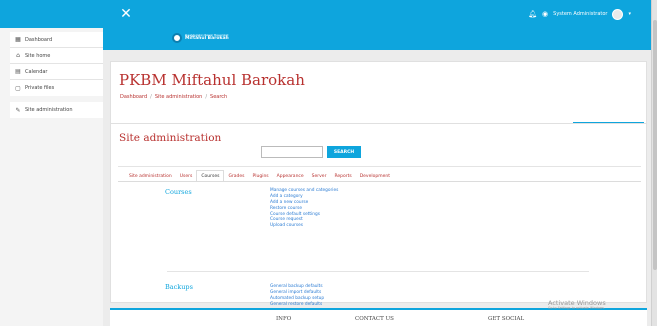 The width and height of the screenshot is (657, 326). What do you see at coordinates (177, 38) in the screenshot?
I see `logo-icon` at bounding box center [177, 38].